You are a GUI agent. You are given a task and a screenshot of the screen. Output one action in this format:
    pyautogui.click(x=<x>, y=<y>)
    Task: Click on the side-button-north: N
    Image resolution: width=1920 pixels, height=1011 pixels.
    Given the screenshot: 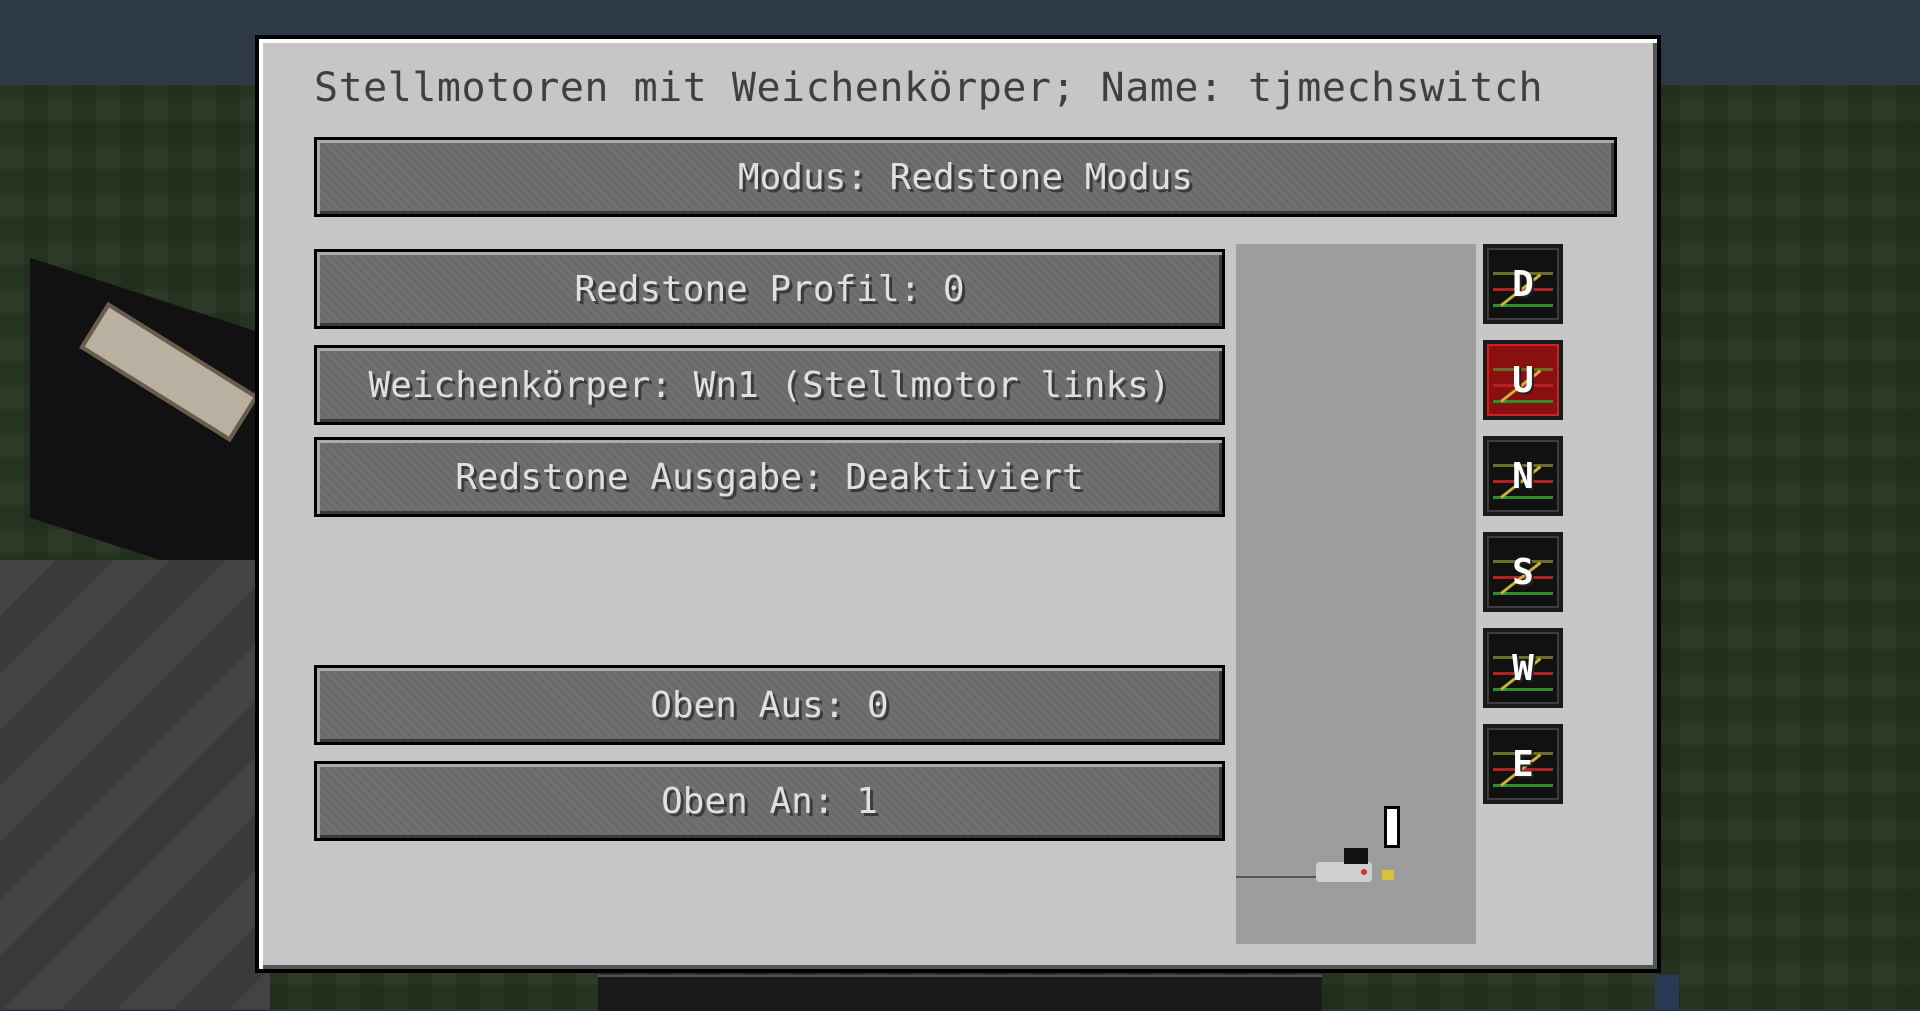 What is the action you would take?
    pyautogui.click(x=1523, y=476)
    